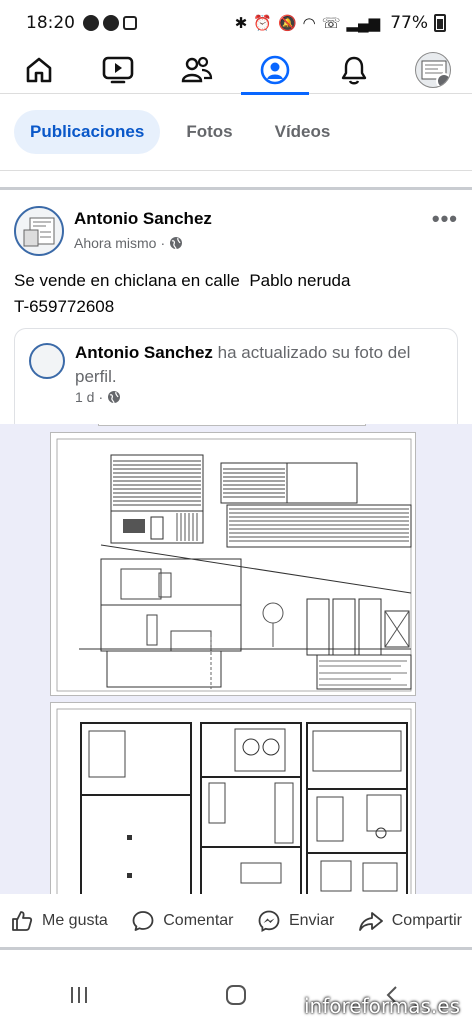  Describe the element at coordinates (232, 425) in the screenshot. I see `previous-photo-edge` at that location.